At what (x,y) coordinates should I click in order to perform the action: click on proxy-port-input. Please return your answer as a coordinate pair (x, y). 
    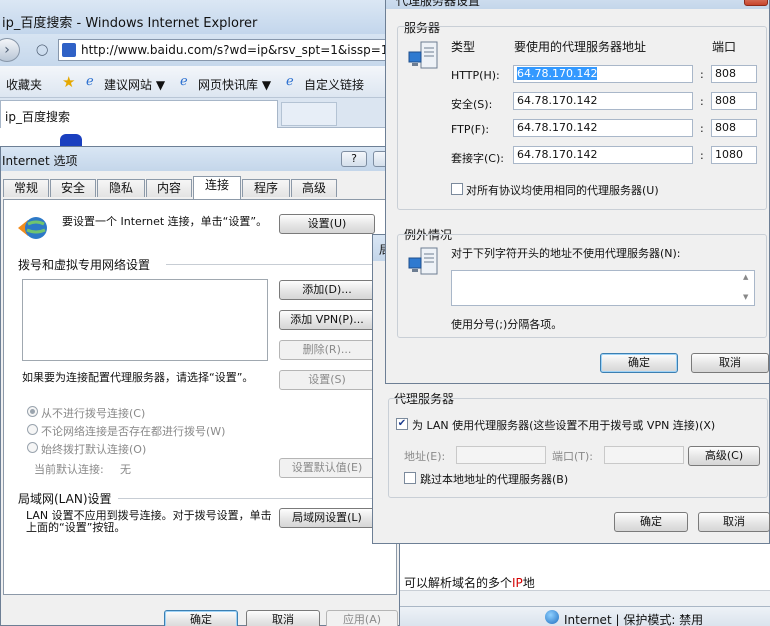
    Looking at the image, I should click on (644, 455).